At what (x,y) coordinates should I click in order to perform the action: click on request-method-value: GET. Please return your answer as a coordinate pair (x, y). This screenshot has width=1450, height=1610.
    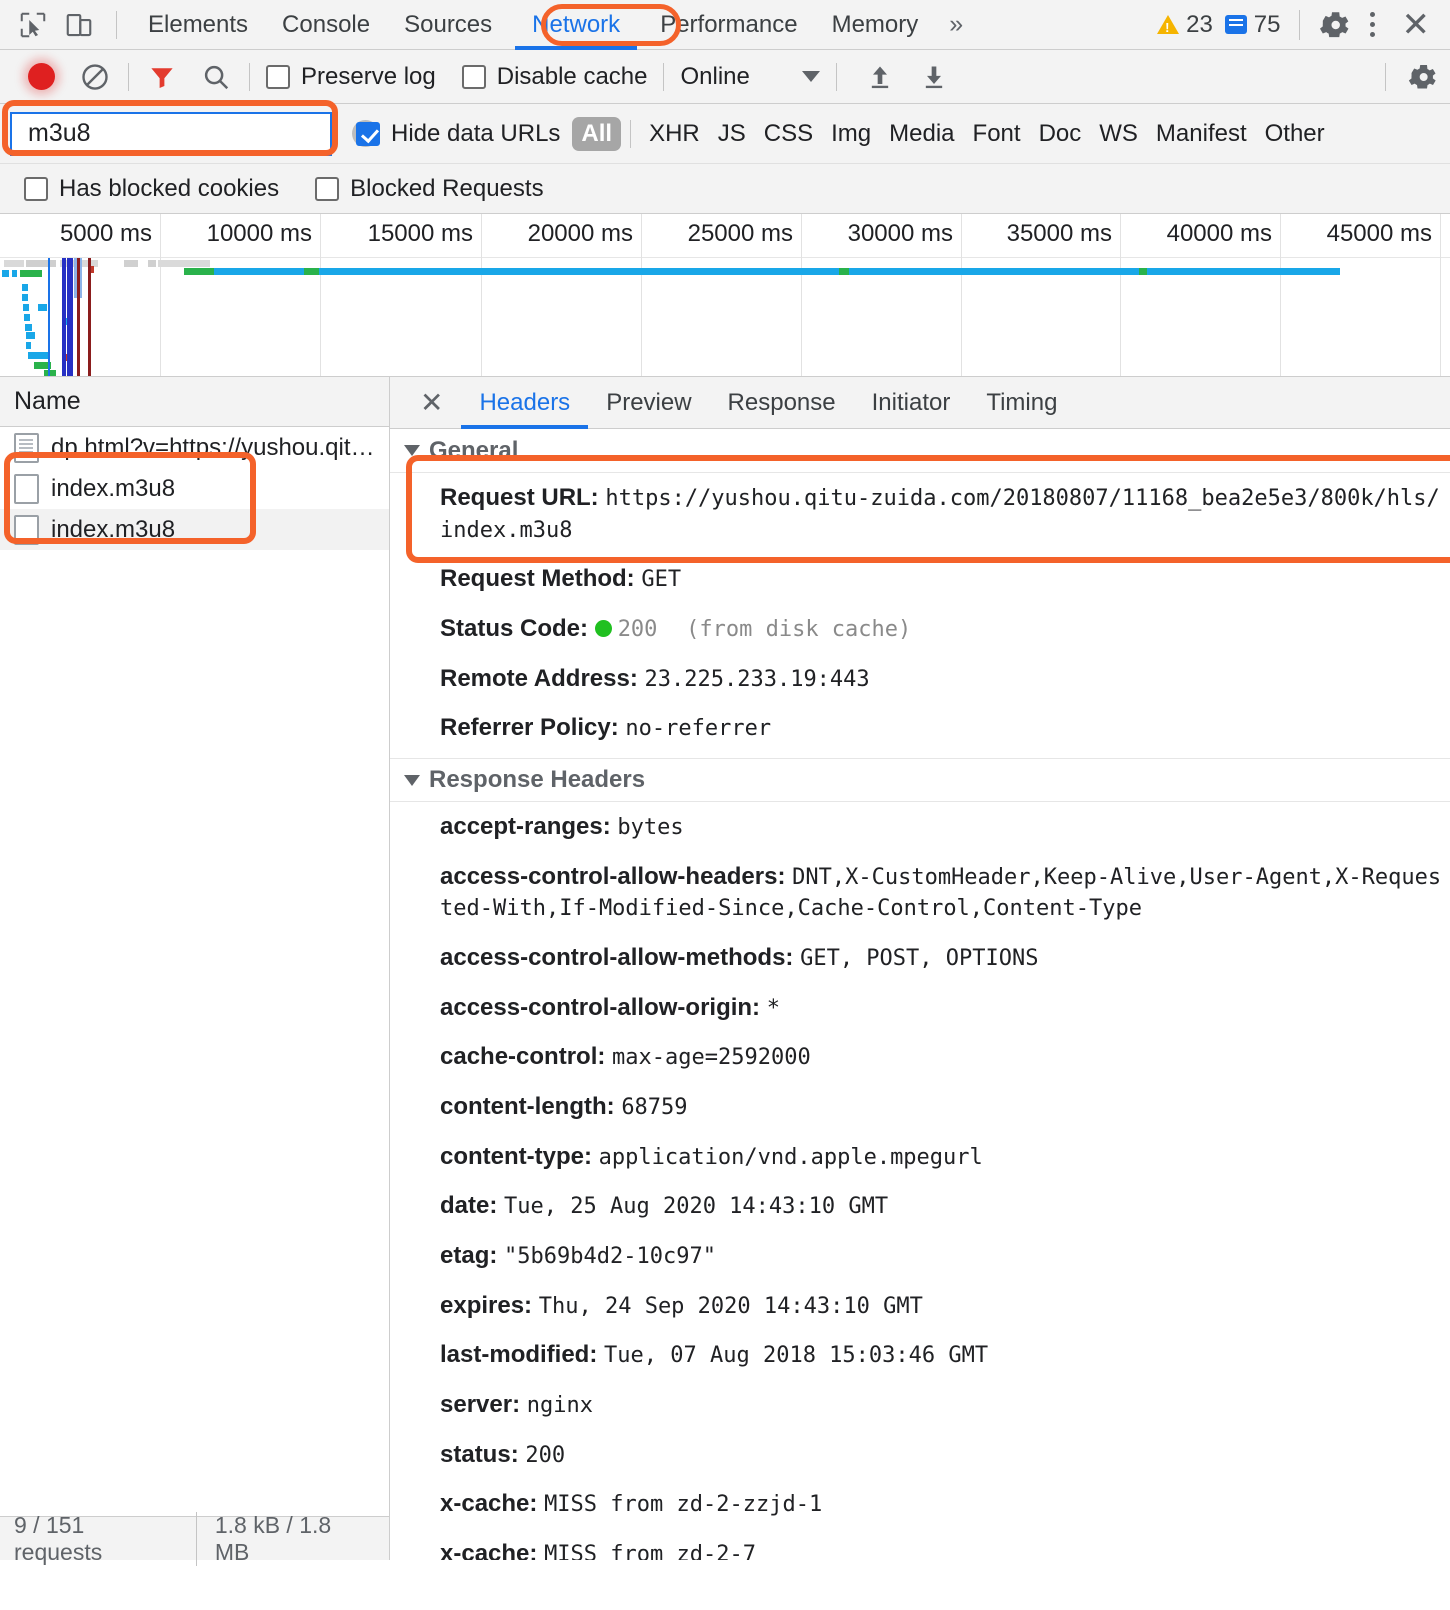
    Looking at the image, I should click on (661, 580).